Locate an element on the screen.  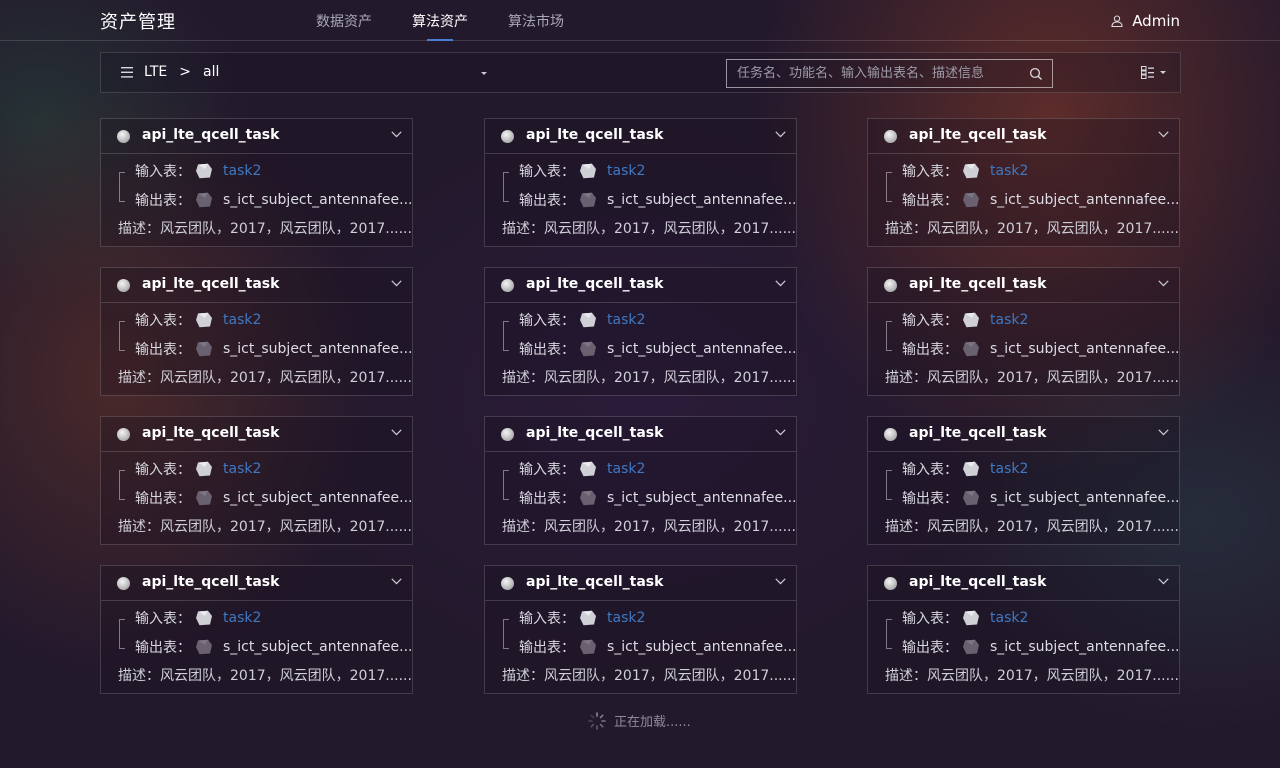
search-icon is located at coordinates (1036, 74).